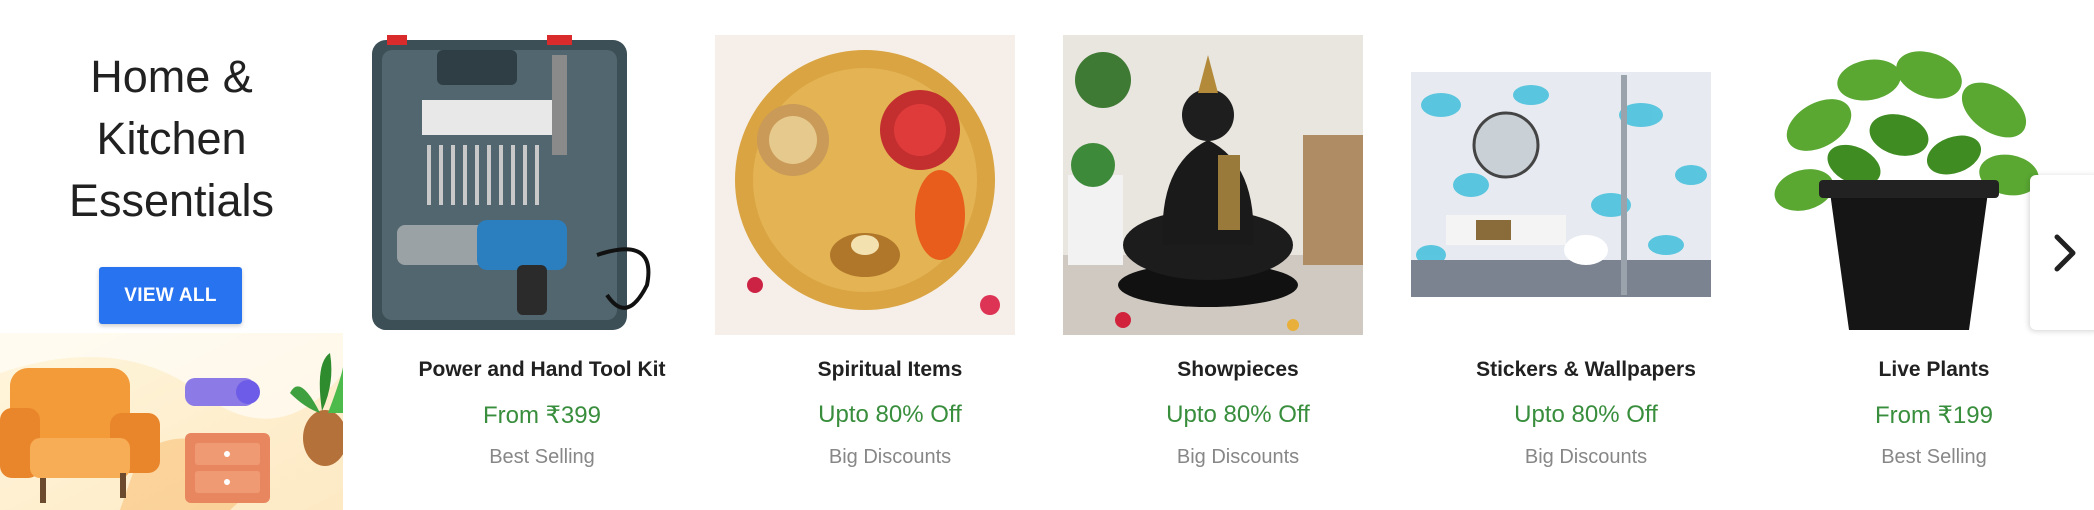  I want to click on product-name: Live Plants, so click(1934, 369).